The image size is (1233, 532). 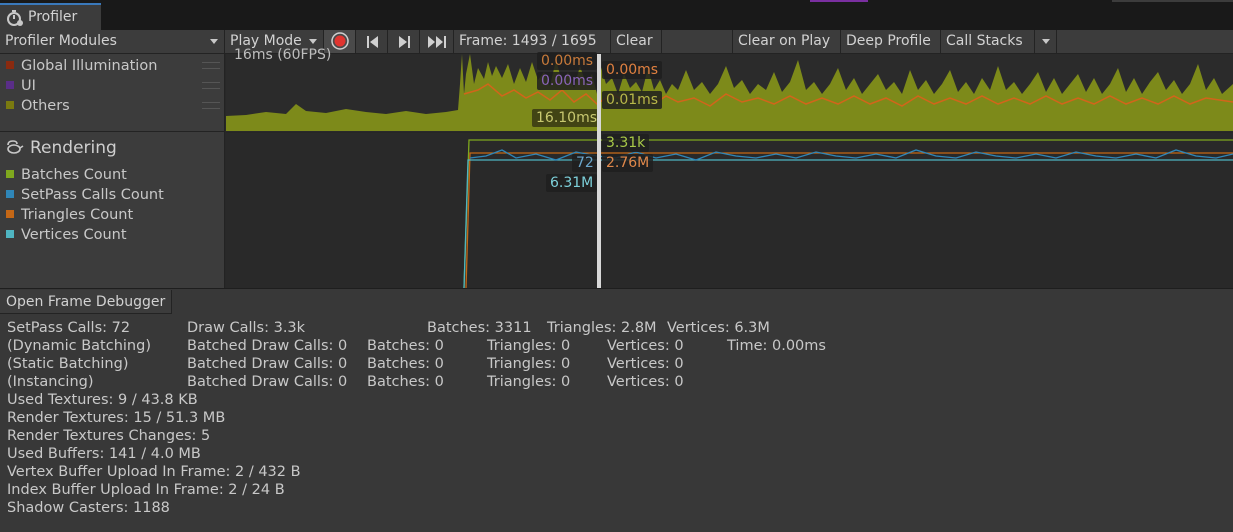 I want to click on legend-vertices-count: Vertices Count, so click(x=66, y=235).